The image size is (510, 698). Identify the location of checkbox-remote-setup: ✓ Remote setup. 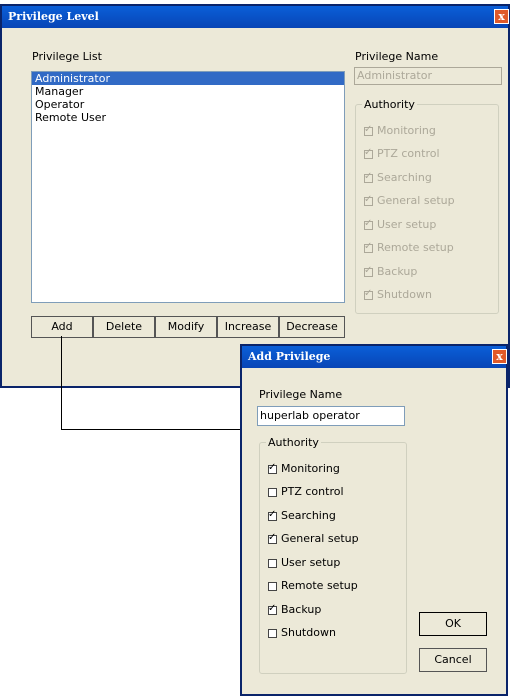
(409, 247).